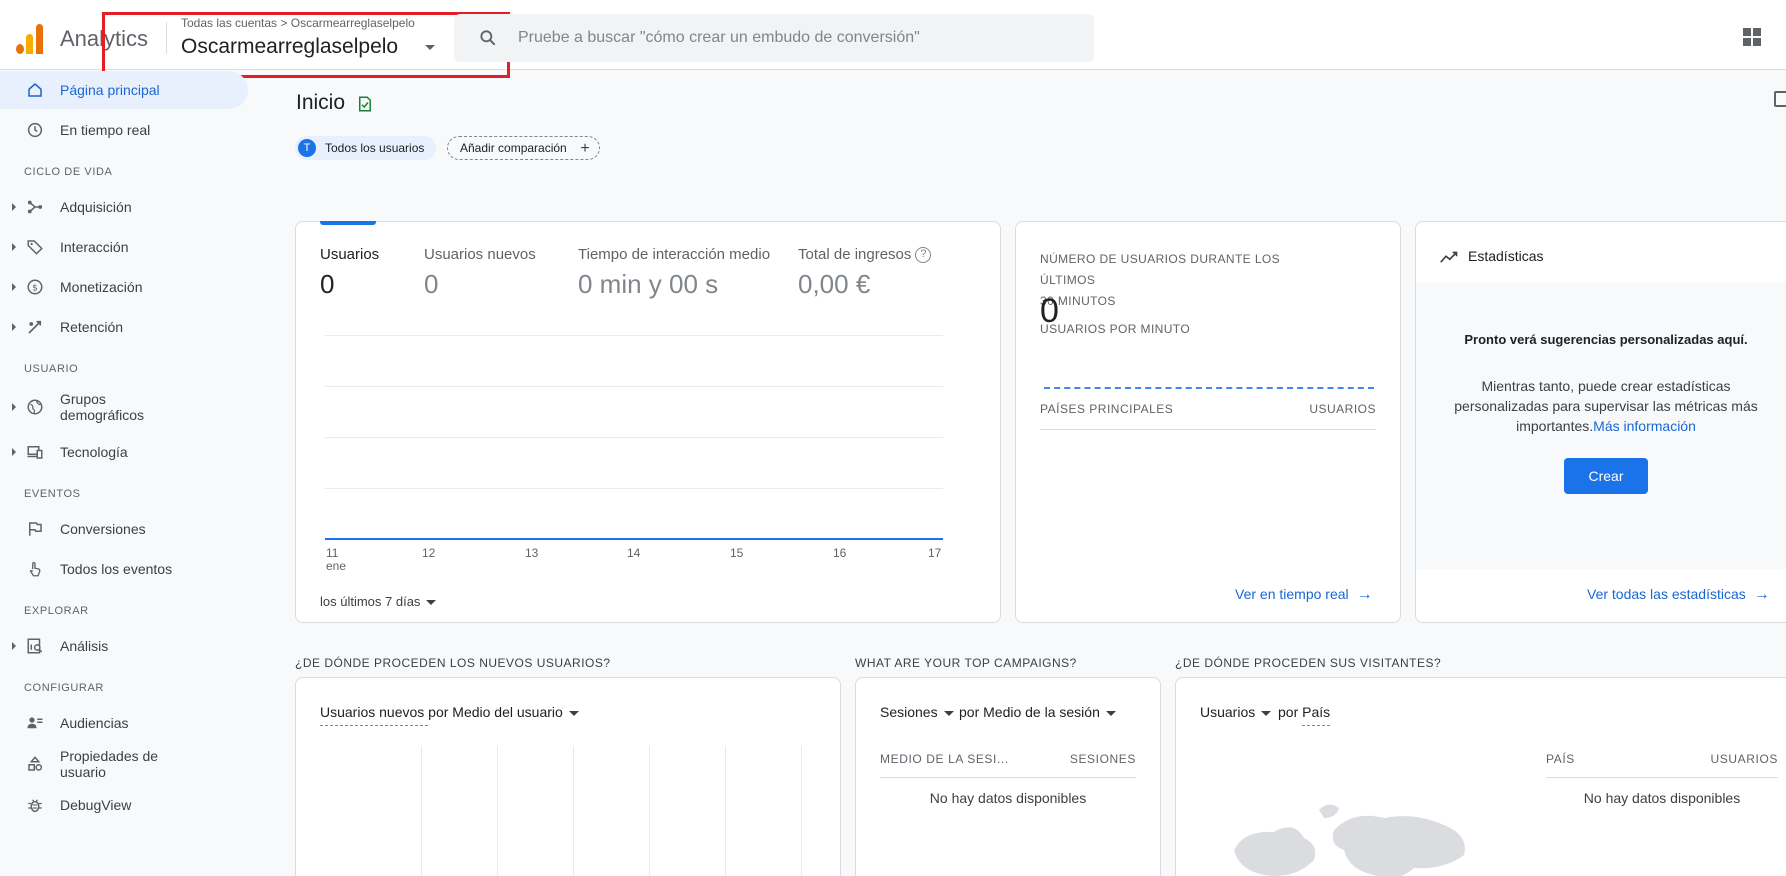  What do you see at coordinates (480, 273) in the screenshot?
I see `metric-new-users: Usuarios nuevos 0` at bounding box center [480, 273].